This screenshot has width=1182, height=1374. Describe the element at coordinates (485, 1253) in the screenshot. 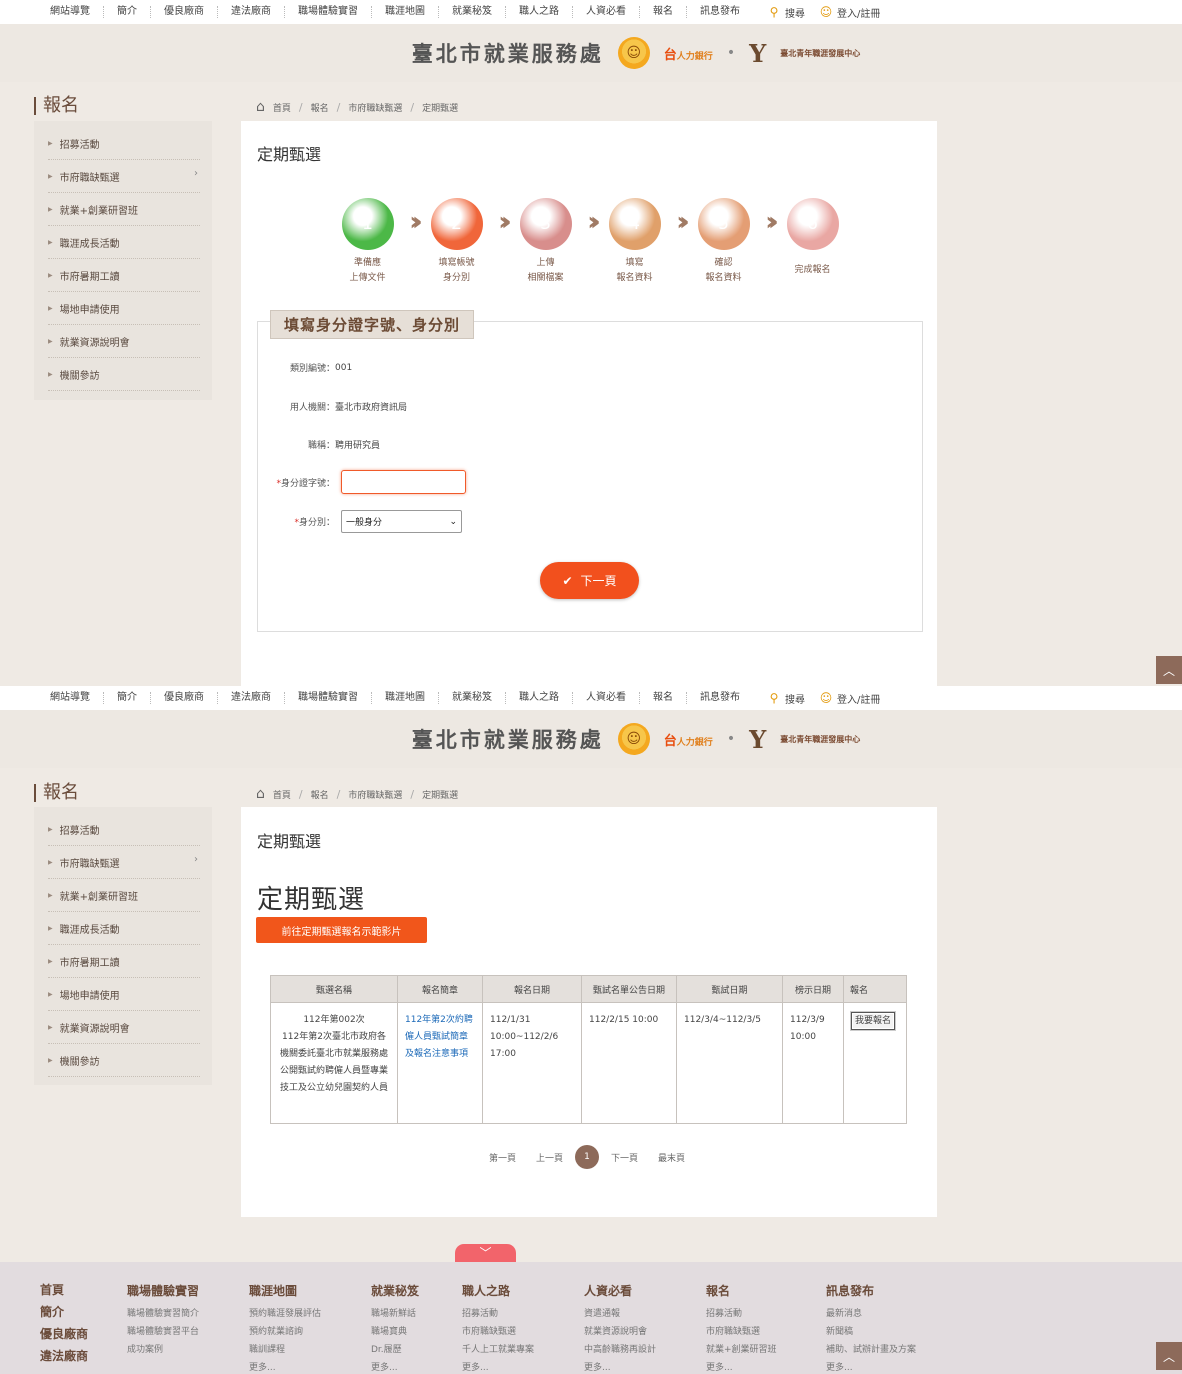

I see `footer-toggle-button: ﹀` at that location.